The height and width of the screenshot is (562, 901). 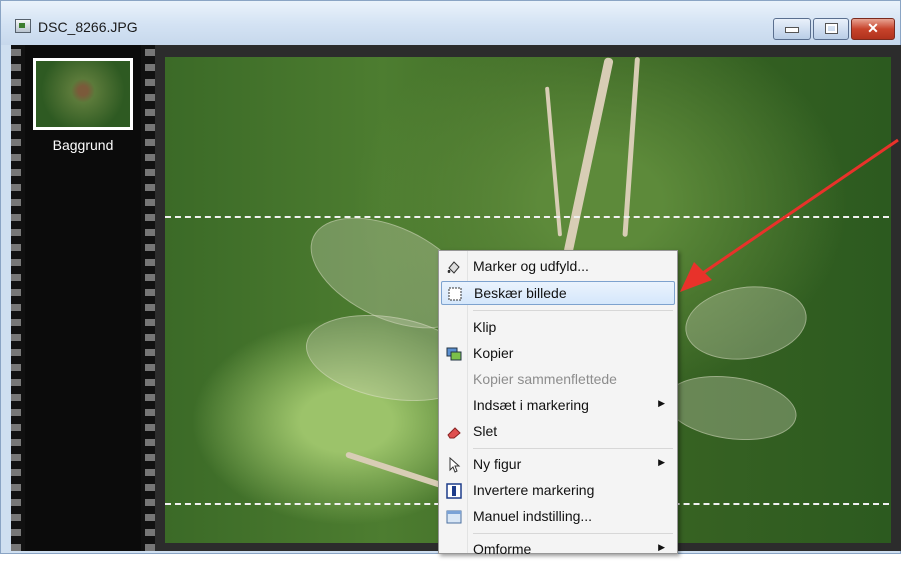 What do you see at coordinates (558, 432) in the screenshot?
I see `menu-item-delete: Slet` at bounding box center [558, 432].